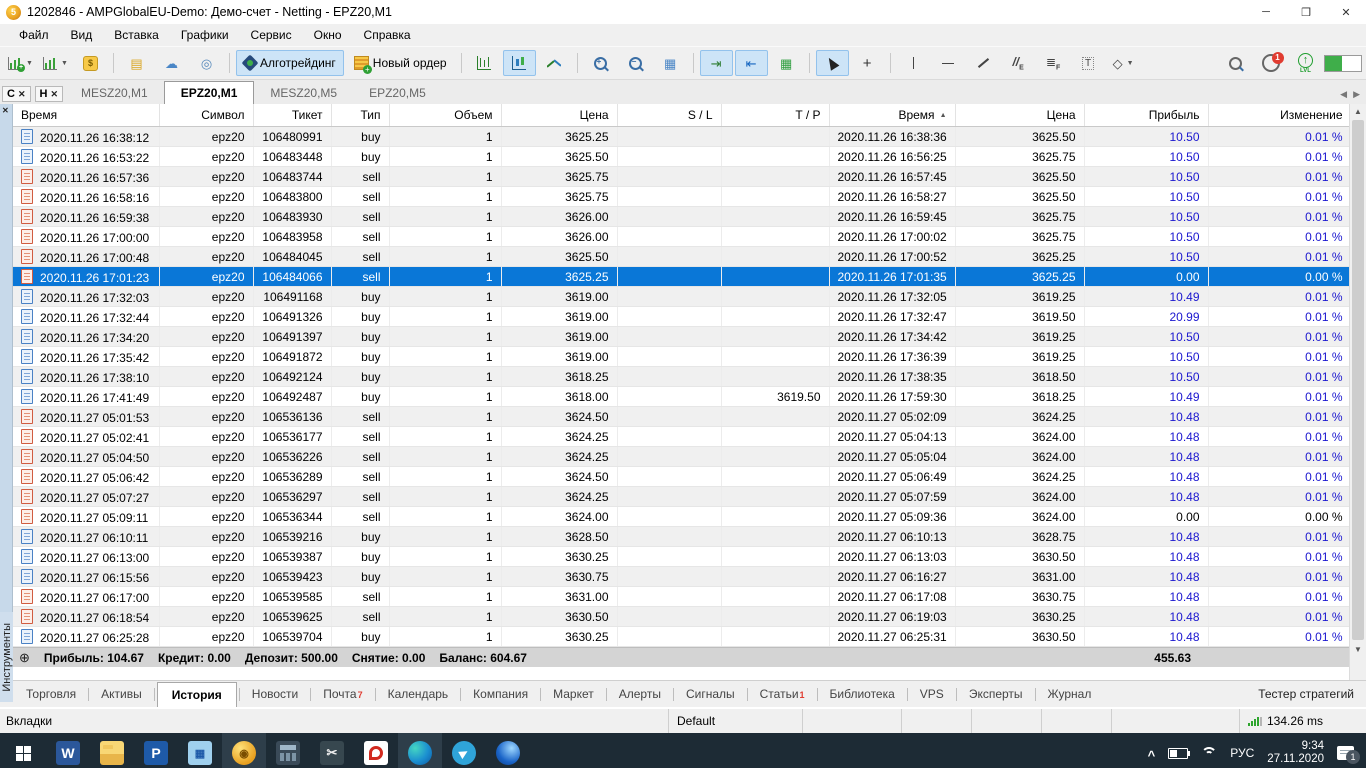 This screenshot has width=1366, height=768. What do you see at coordinates (271, 35) in the screenshot?
I see `menu-item: Сервис` at bounding box center [271, 35].